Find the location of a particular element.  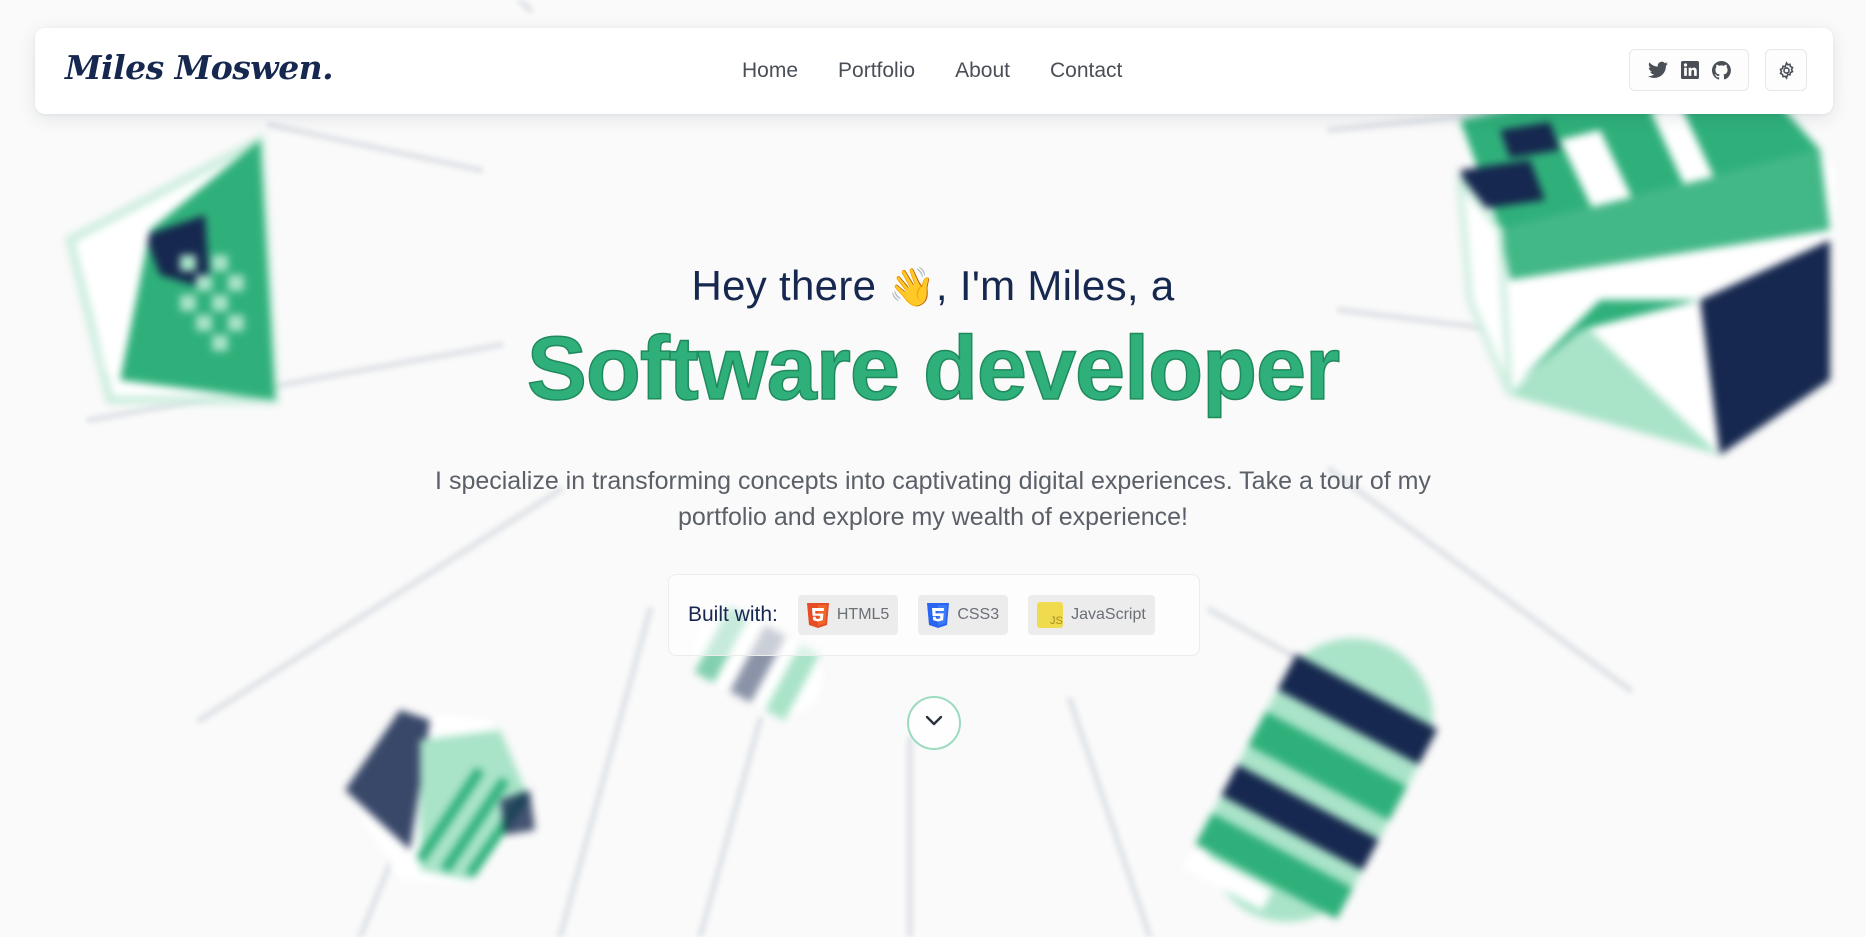

hero-title: Software developer is located at coordinates (933, 369).